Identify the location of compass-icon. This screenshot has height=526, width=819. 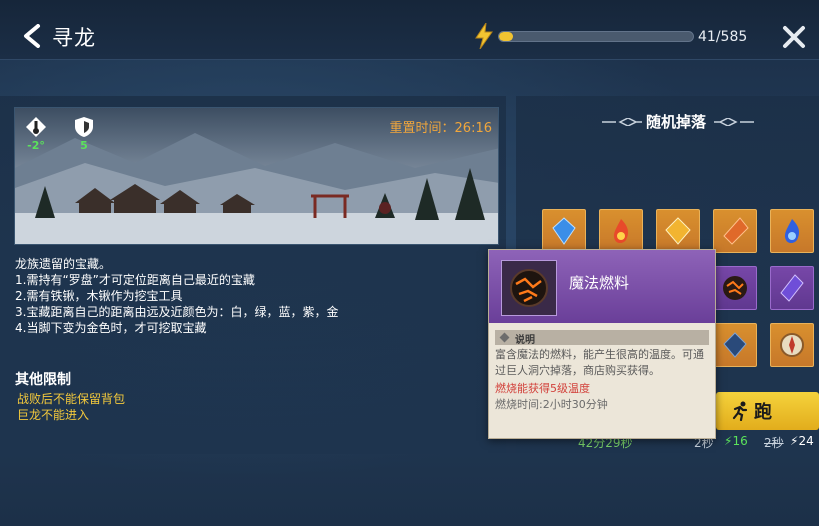
(792, 345).